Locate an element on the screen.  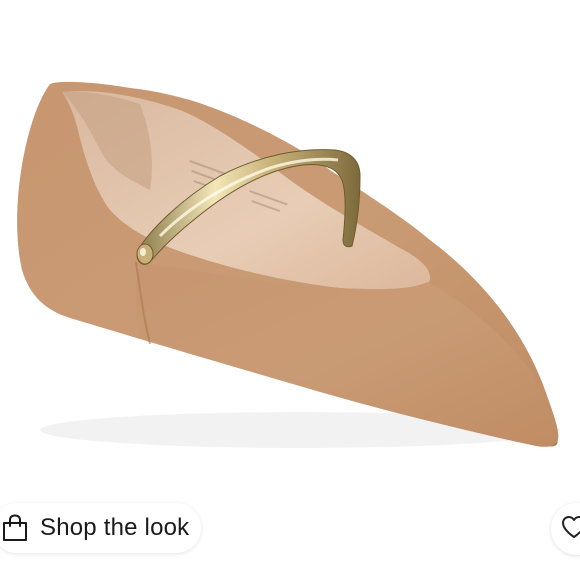
shop-the-look-label: Shop the look is located at coordinates (115, 527).